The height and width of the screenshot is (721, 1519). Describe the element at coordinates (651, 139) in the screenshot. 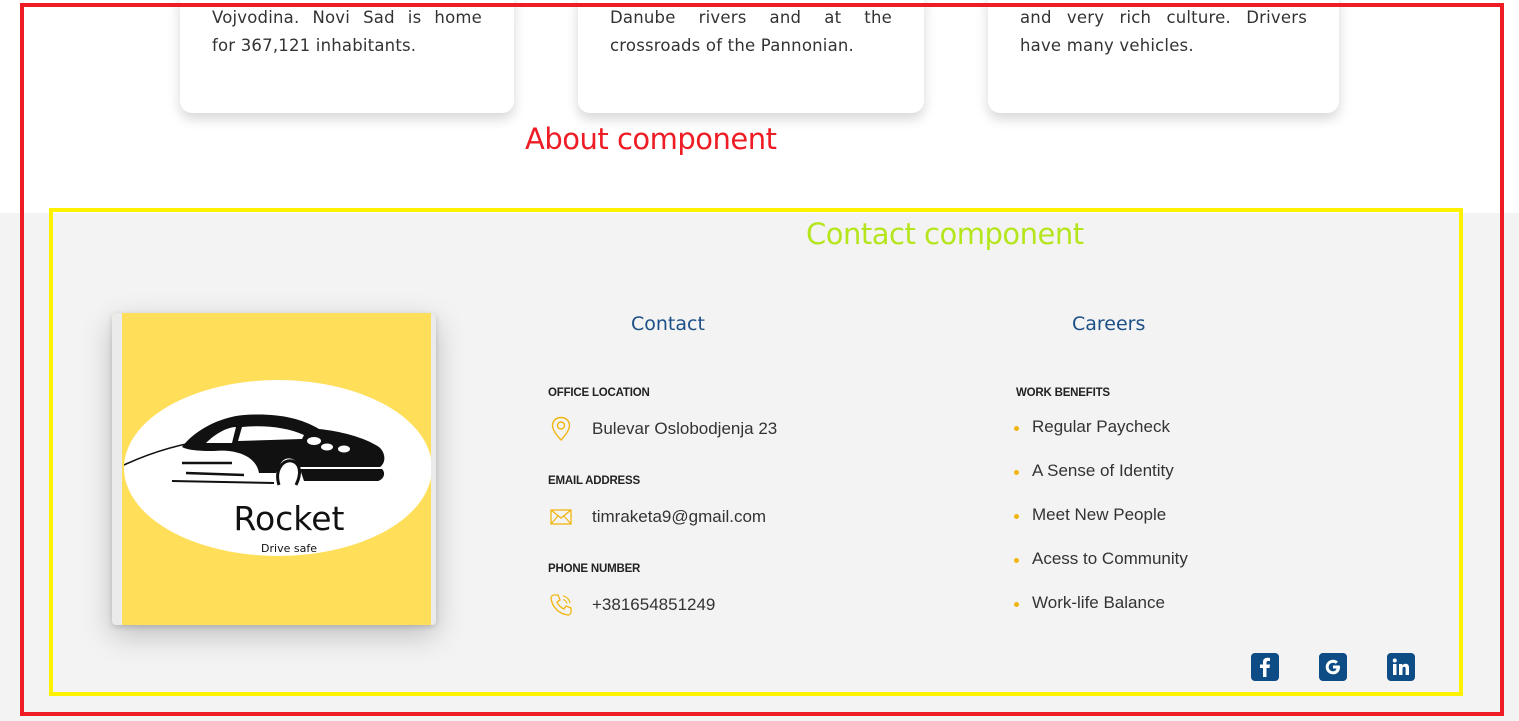

I see `about-component-label: About component` at that location.